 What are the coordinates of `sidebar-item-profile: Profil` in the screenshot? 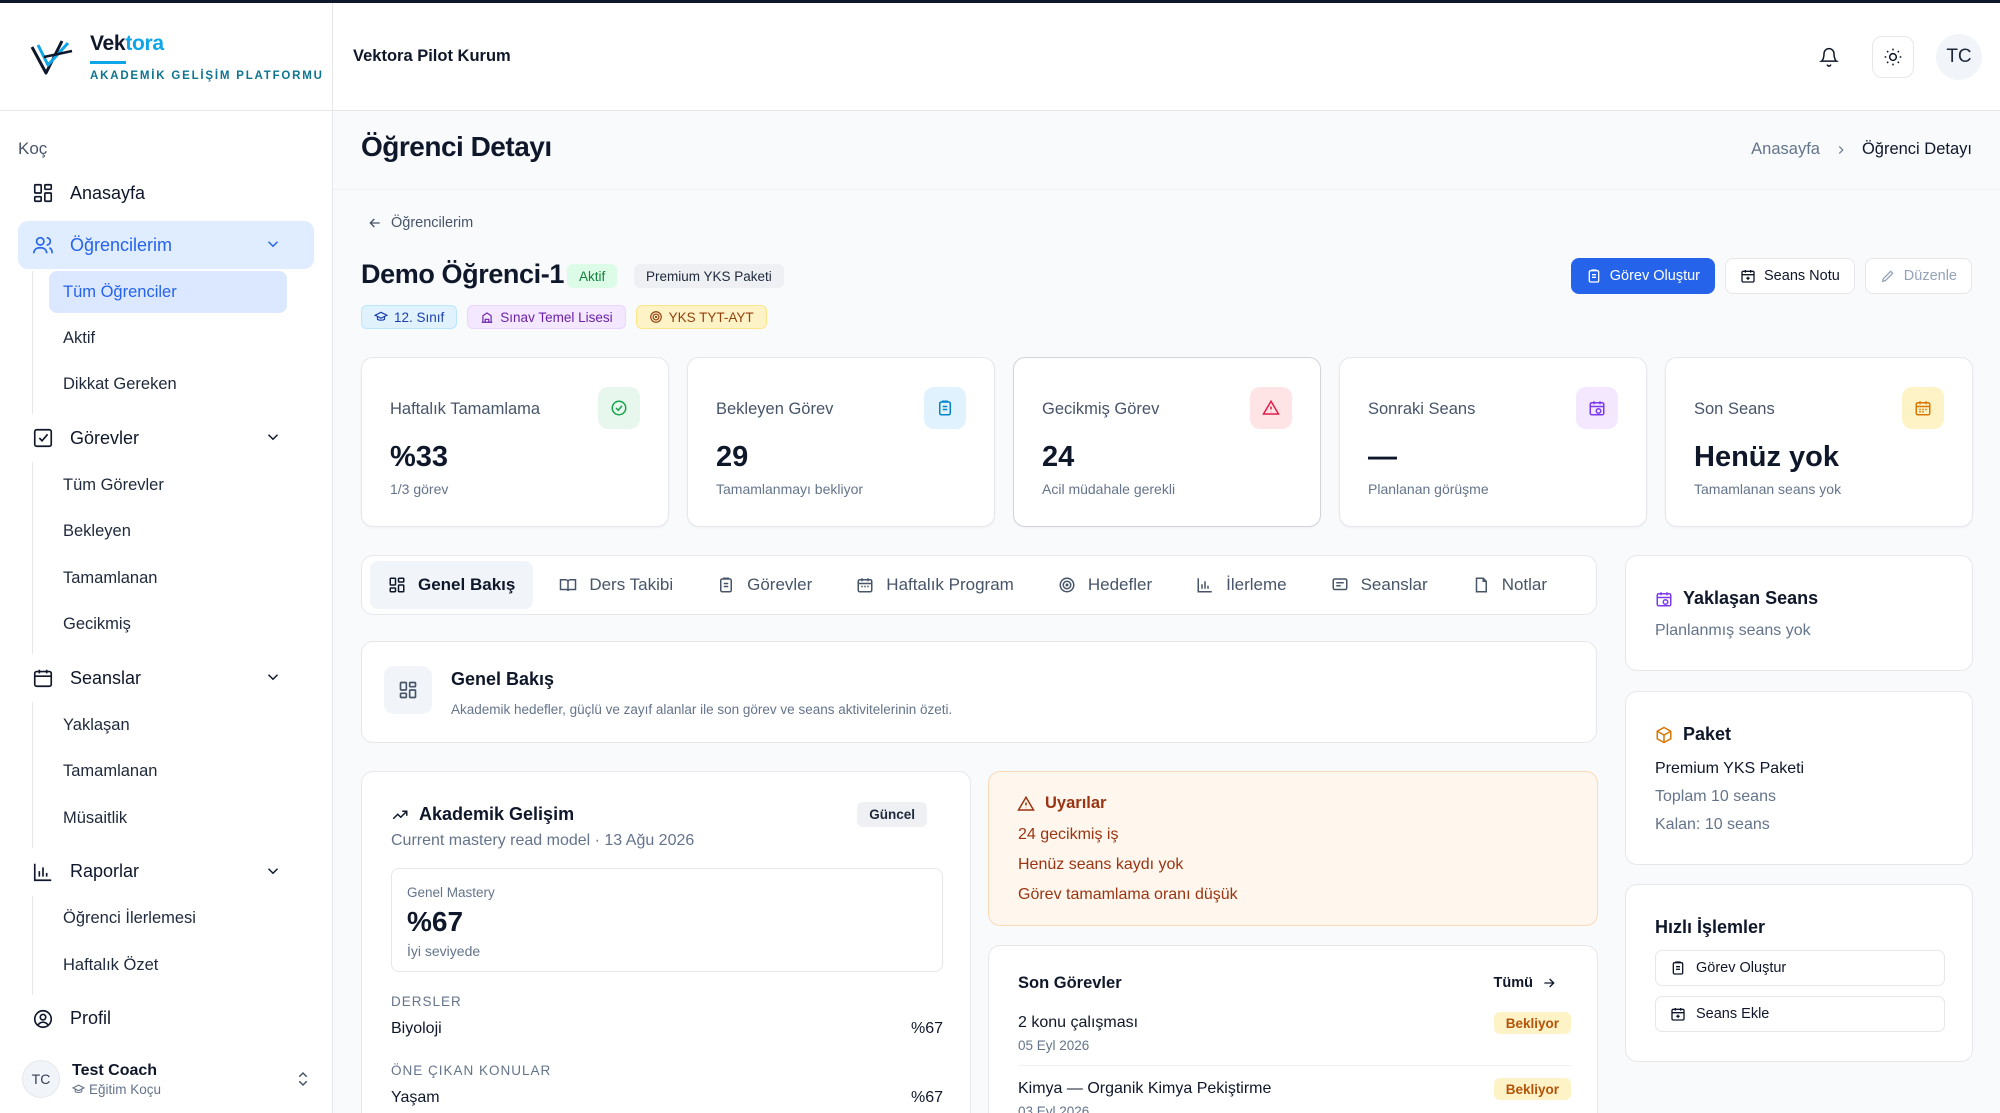 It's located at (166, 1019).